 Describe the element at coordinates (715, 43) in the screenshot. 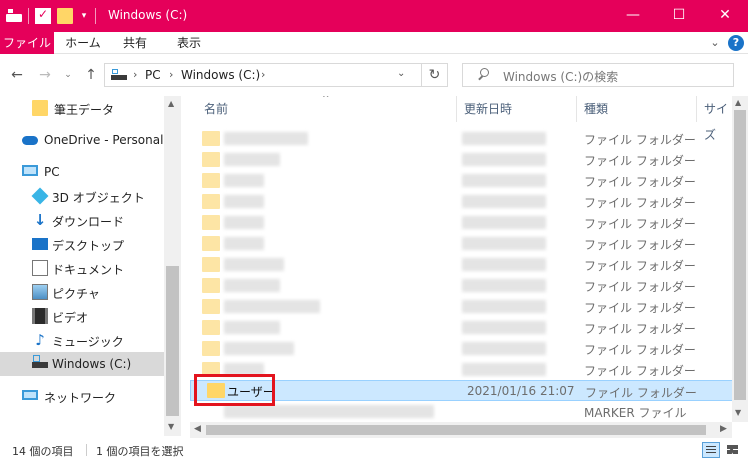

I see `chevron-down-icon: ⌄` at that location.